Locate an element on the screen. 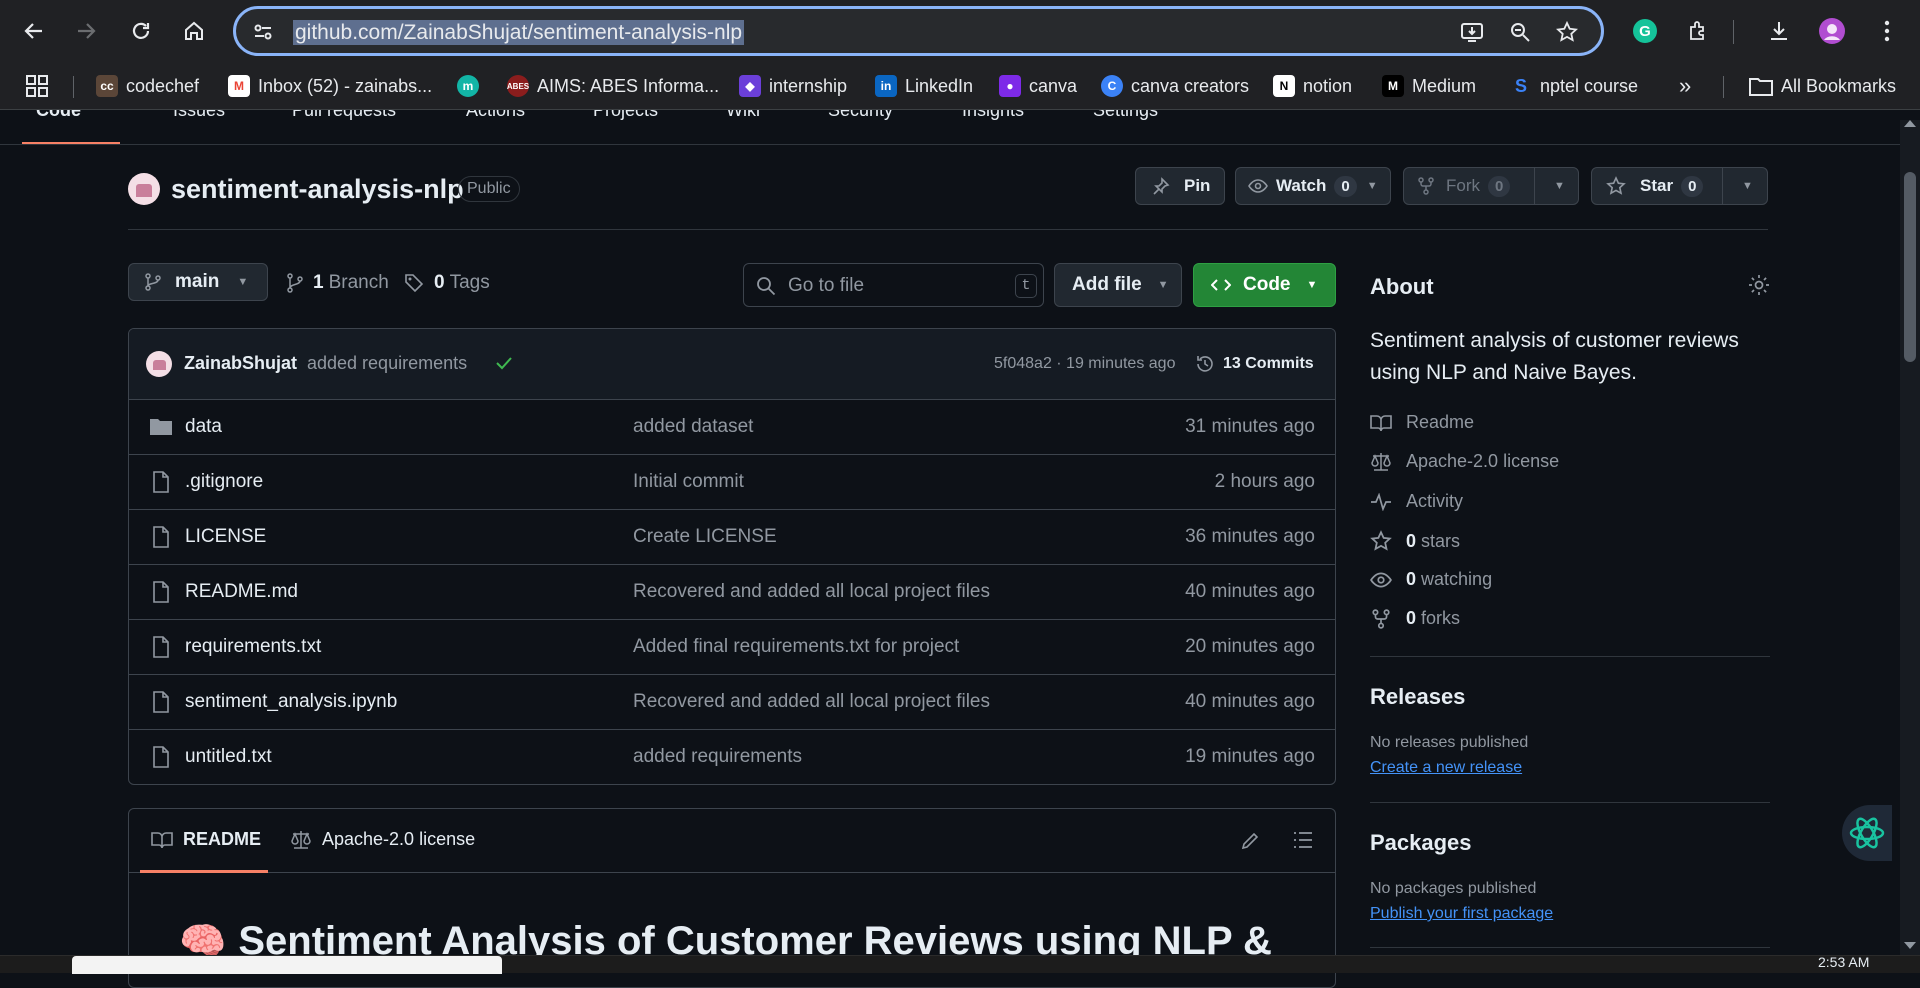  back-icon is located at coordinates (34, 31).